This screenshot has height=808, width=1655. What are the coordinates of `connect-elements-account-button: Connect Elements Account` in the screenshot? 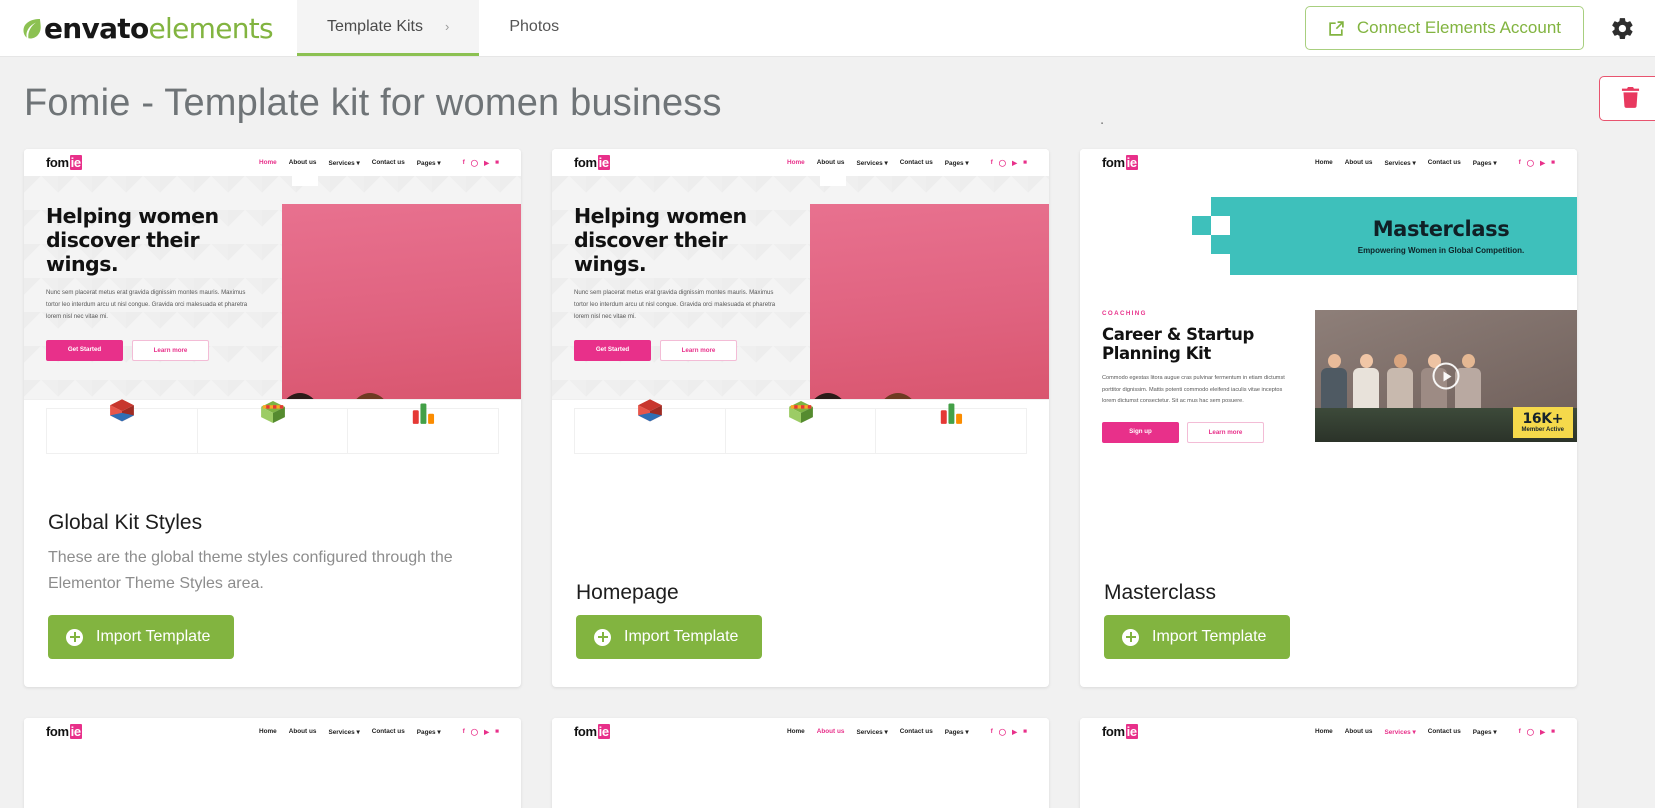 It's located at (1444, 28).